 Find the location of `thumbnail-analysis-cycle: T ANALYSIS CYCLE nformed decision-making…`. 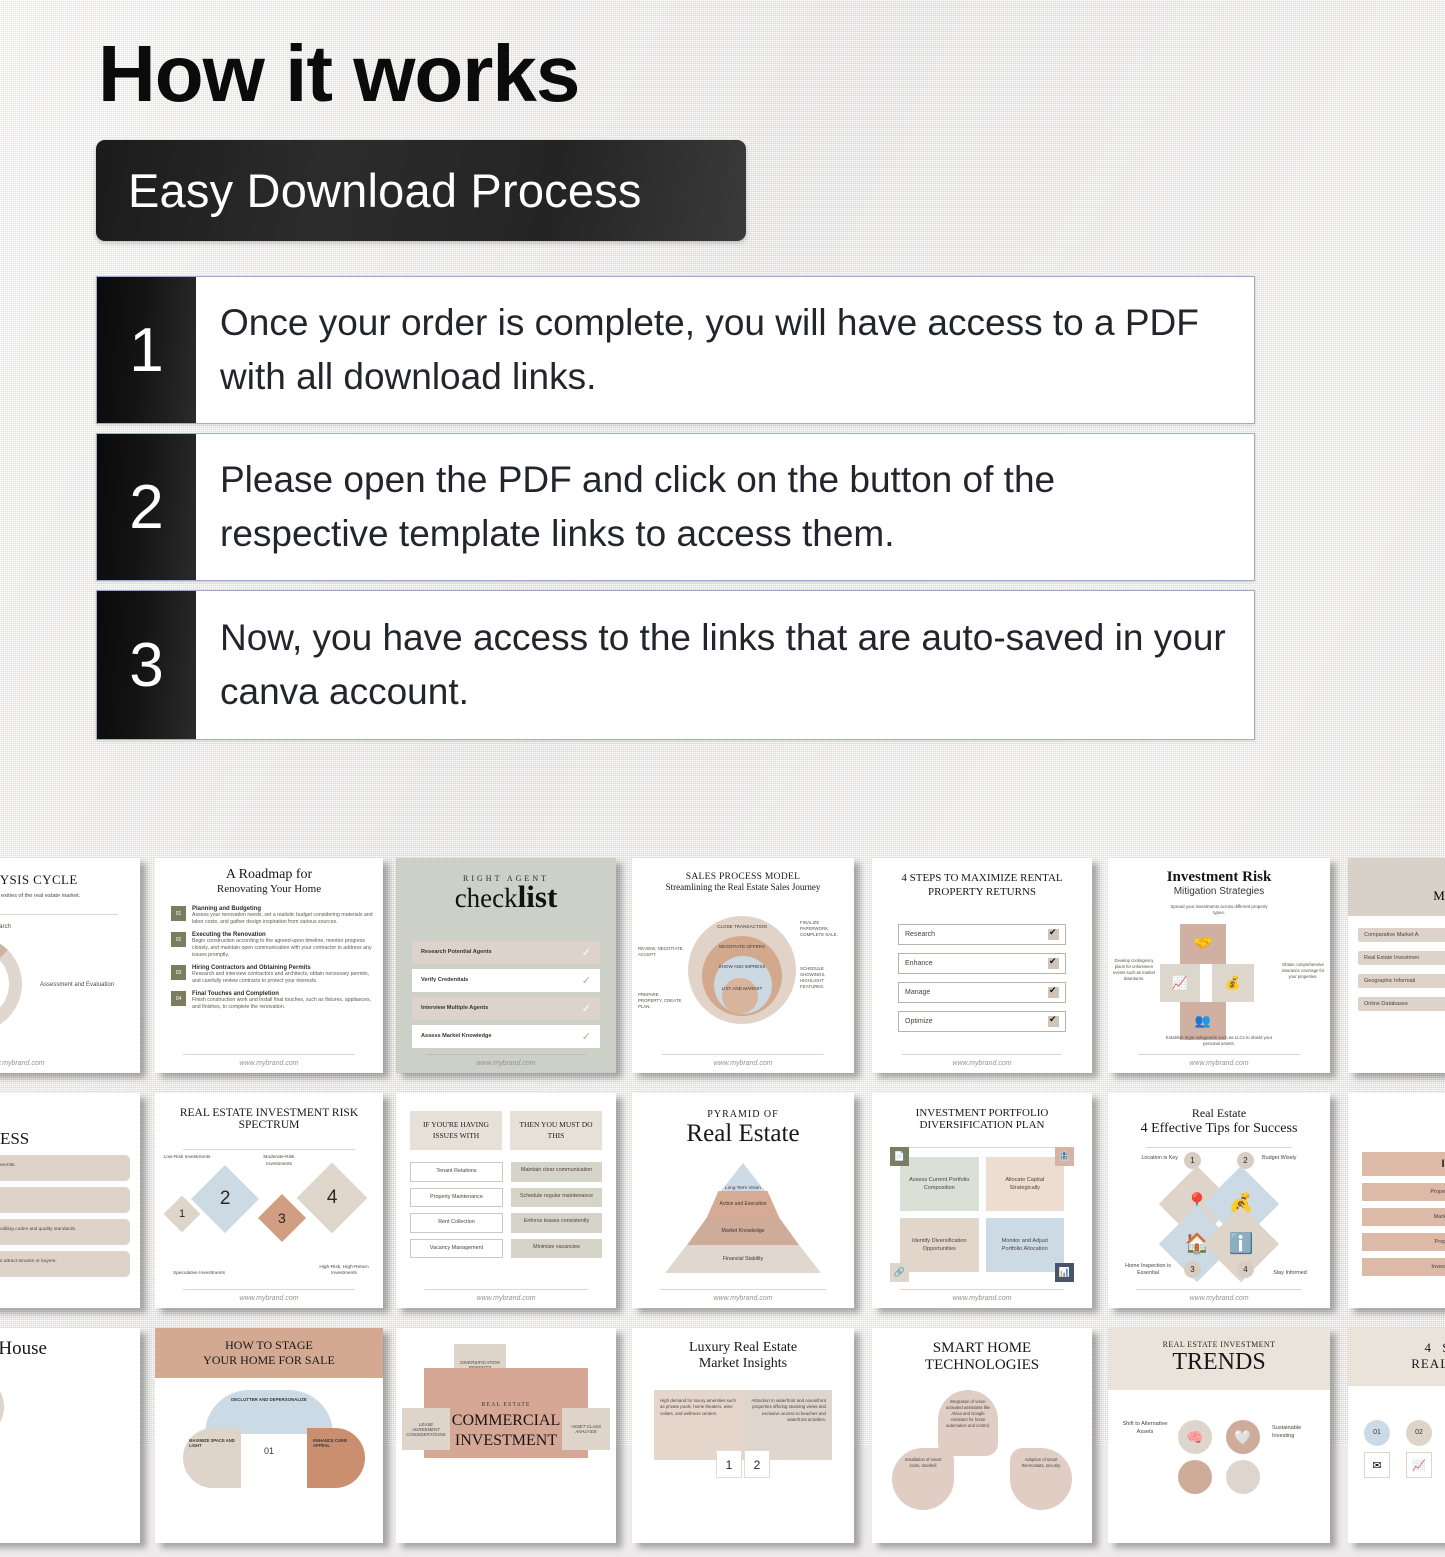

thumbnail-analysis-cycle: T ANALYSIS CYCLE nformed decision-making… is located at coordinates (70, 965).